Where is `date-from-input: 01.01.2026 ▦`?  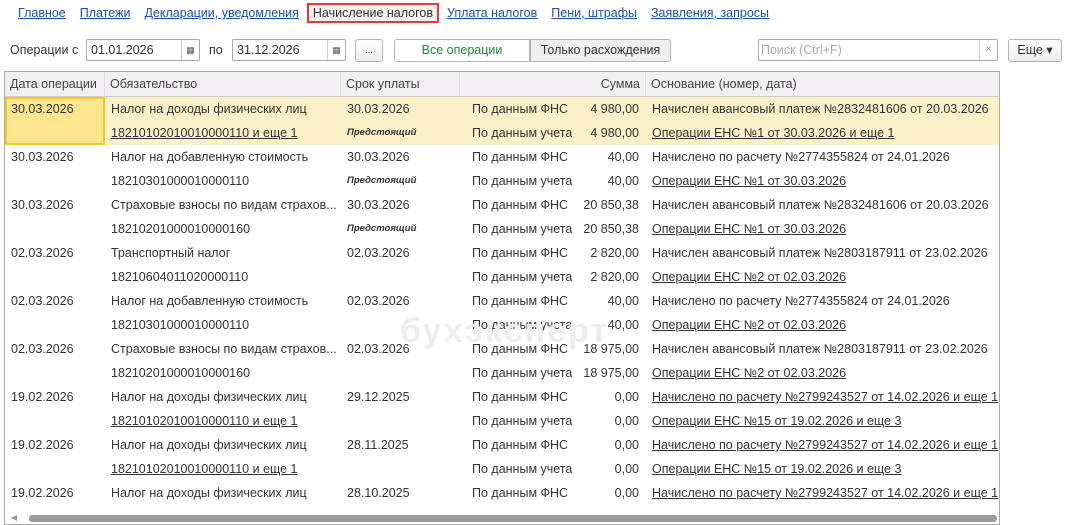 date-from-input: 01.01.2026 ▦ is located at coordinates (143, 50).